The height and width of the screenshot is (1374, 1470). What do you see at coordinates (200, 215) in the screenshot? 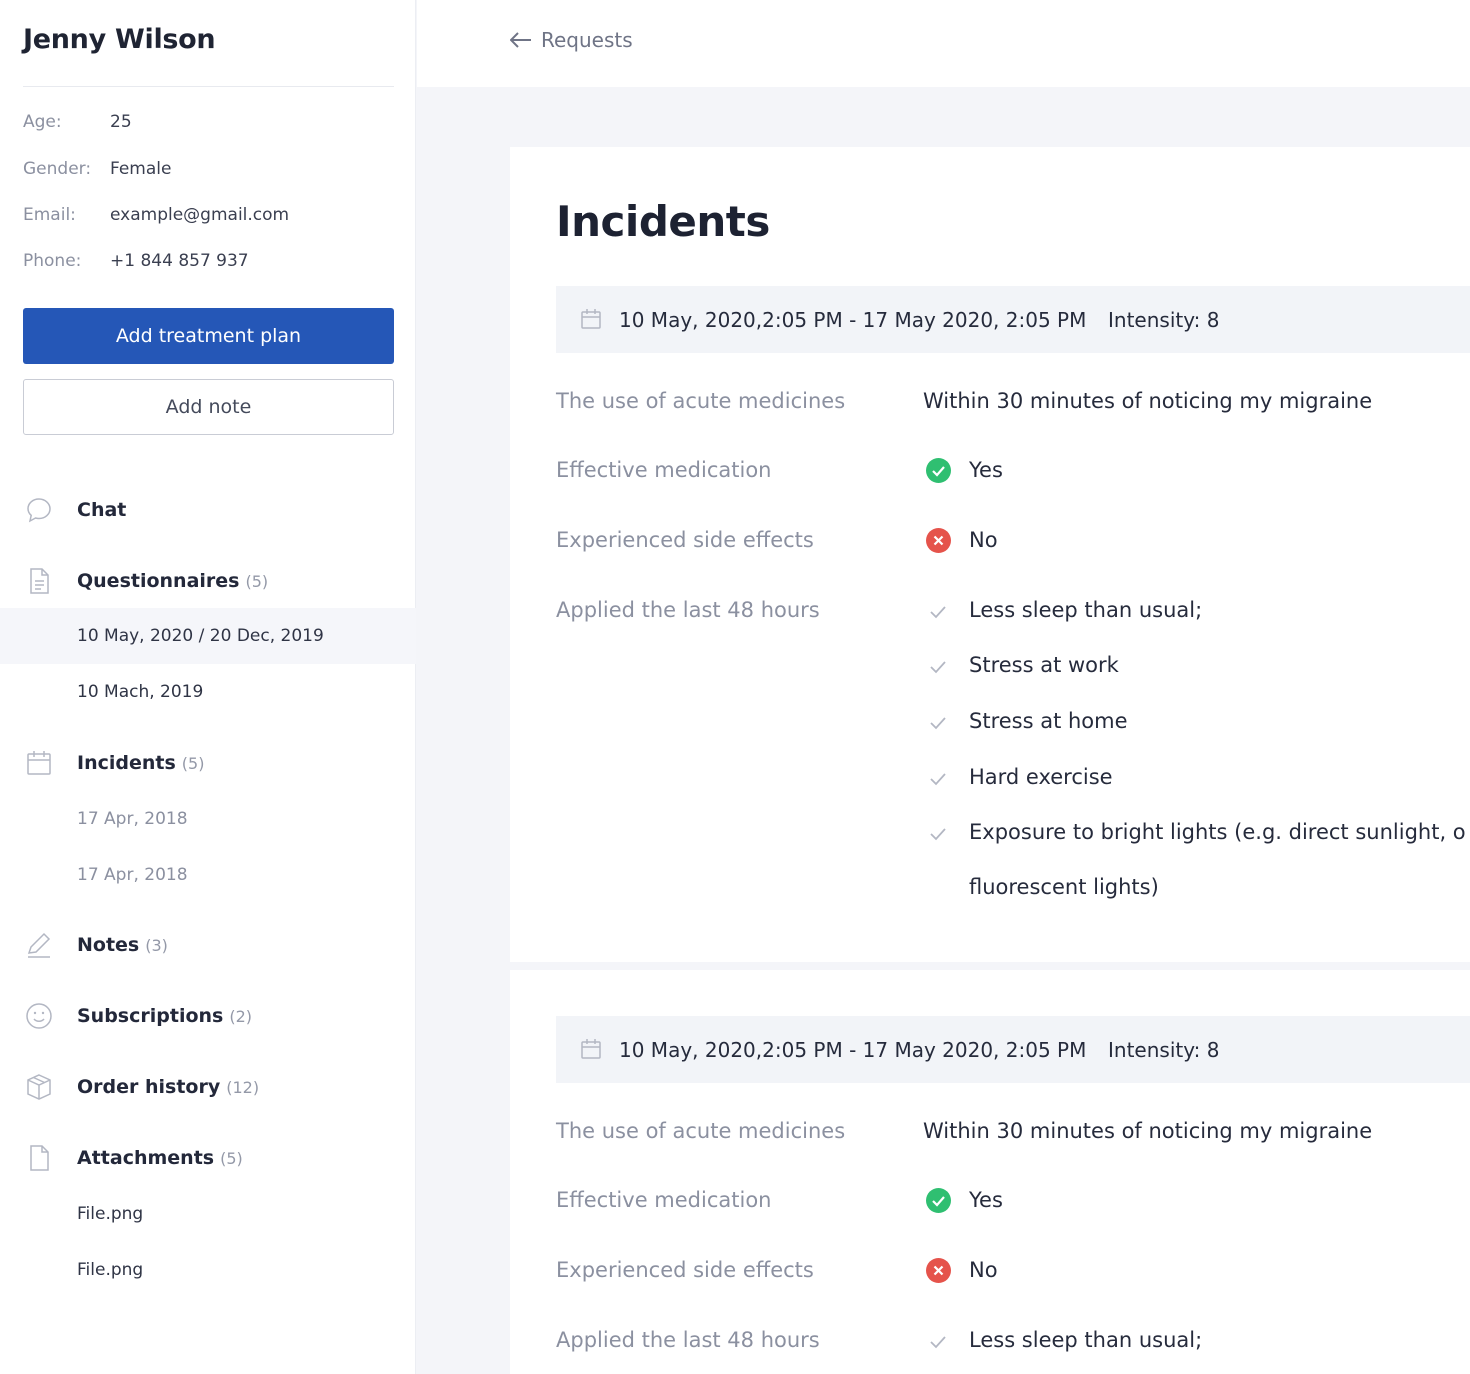
I see `info-value: example@gmail.com` at bounding box center [200, 215].